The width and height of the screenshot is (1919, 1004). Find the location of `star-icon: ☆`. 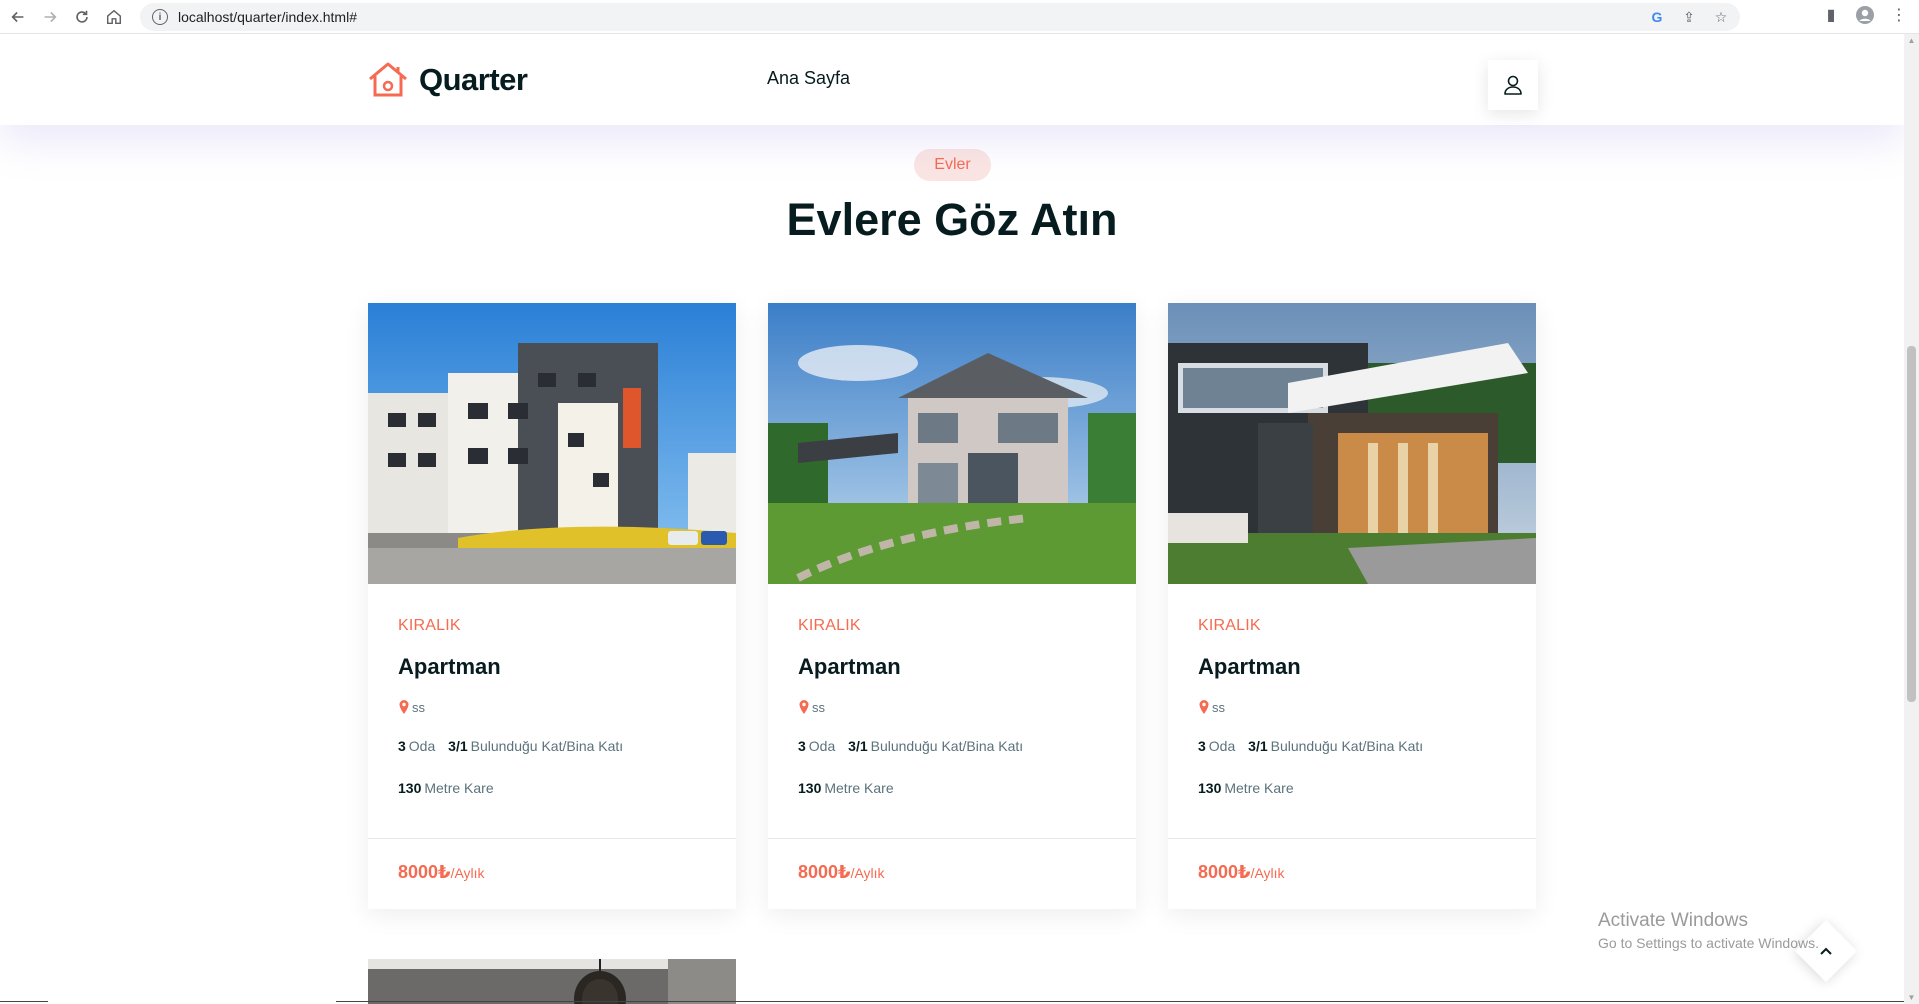

star-icon: ☆ is located at coordinates (1721, 17).